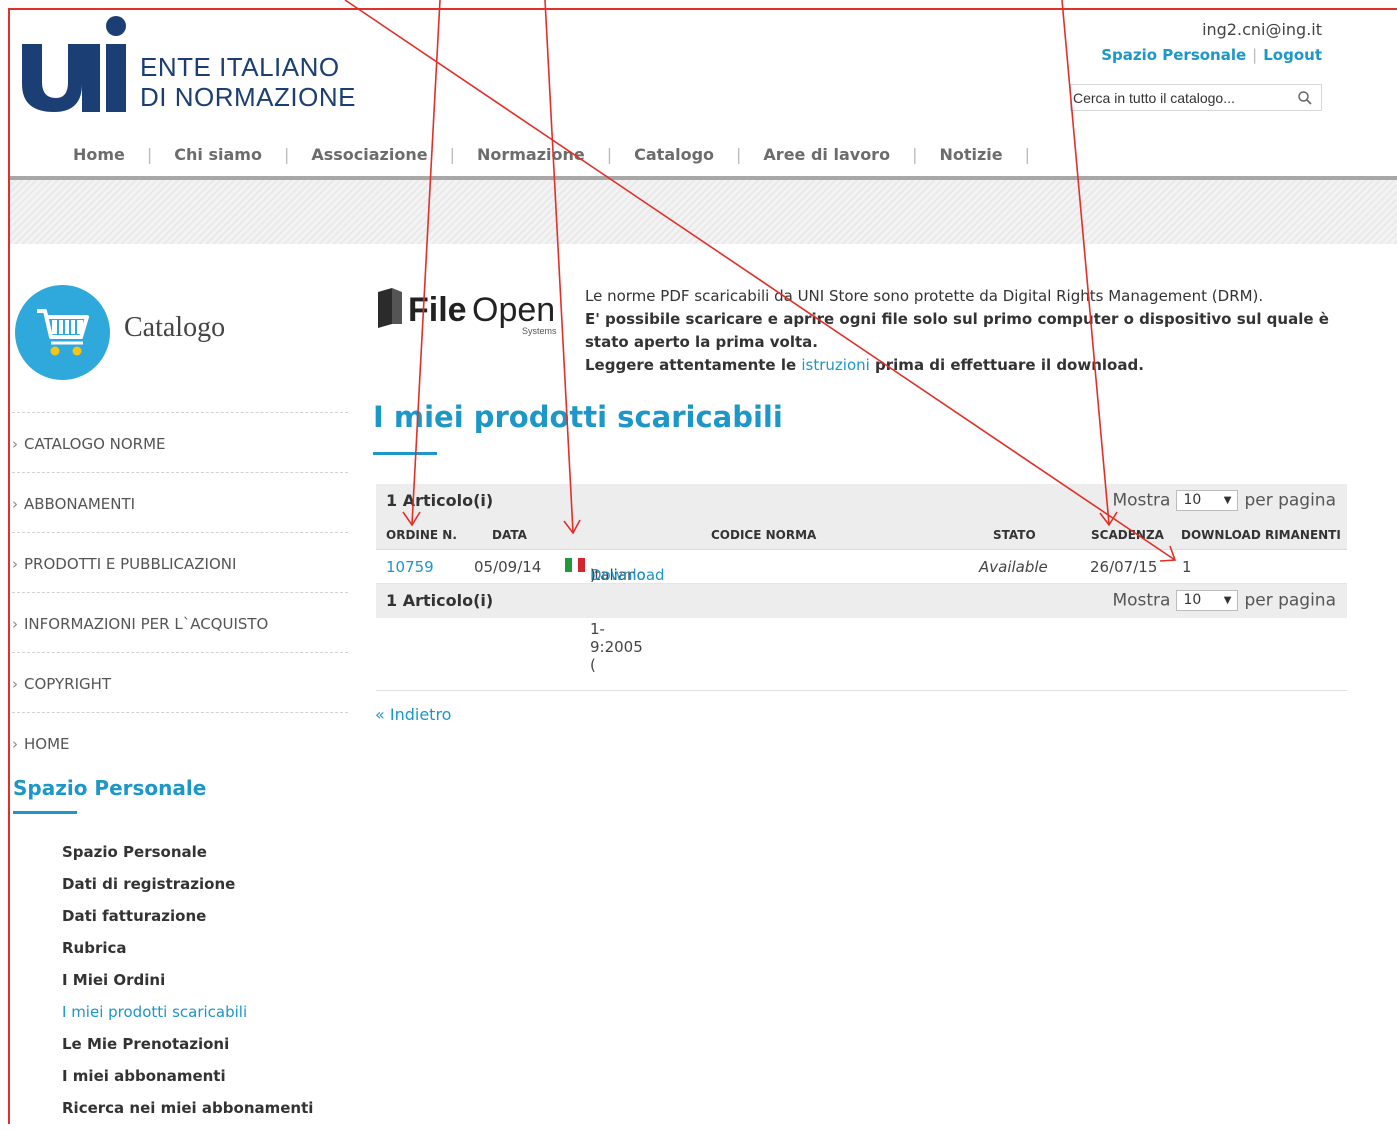  I want to click on sp-link-ricerca-abbonamenti: Ricerca nei miei abbonamenti, so click(187, 1115).